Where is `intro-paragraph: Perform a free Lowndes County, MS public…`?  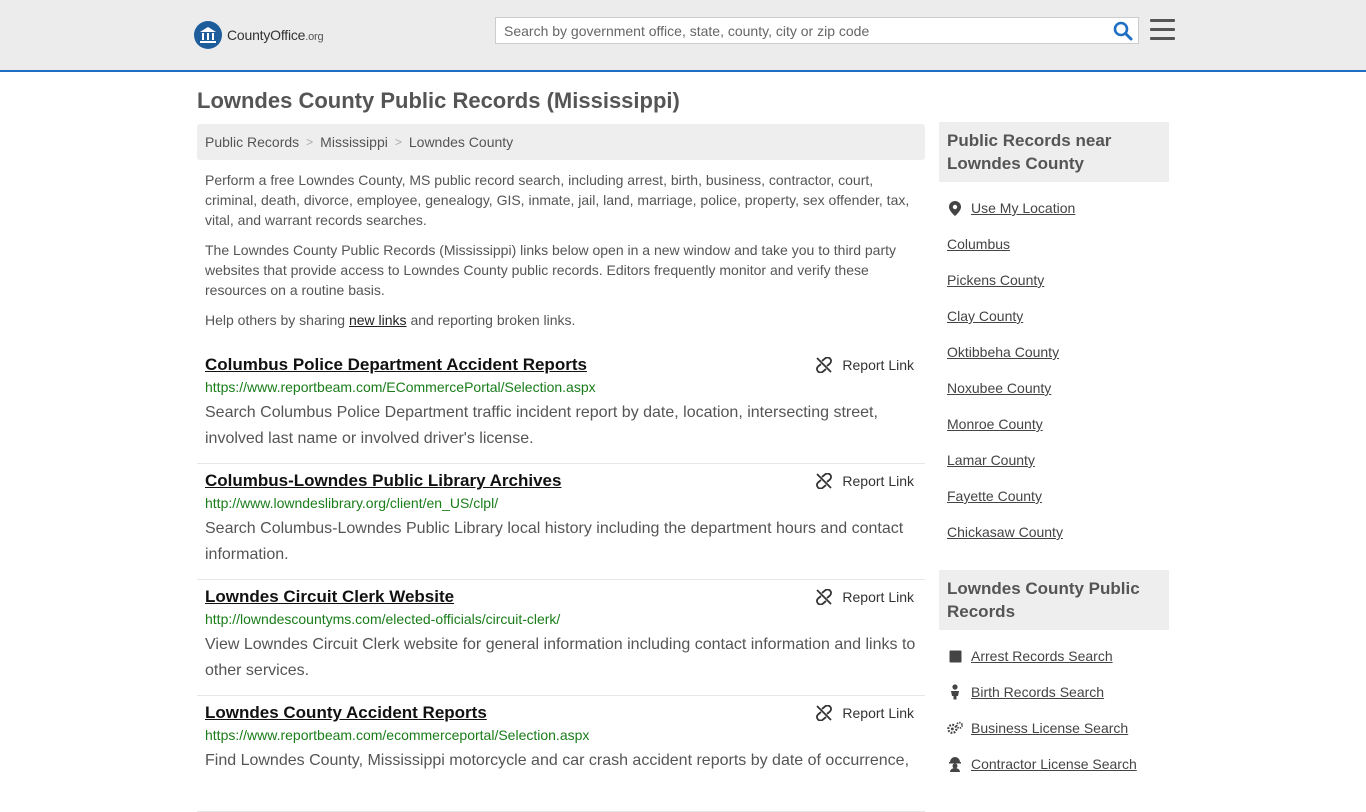 intro-paragraph: Perform a free Lowndes County, MS public… is located at coordinates (557, 200).